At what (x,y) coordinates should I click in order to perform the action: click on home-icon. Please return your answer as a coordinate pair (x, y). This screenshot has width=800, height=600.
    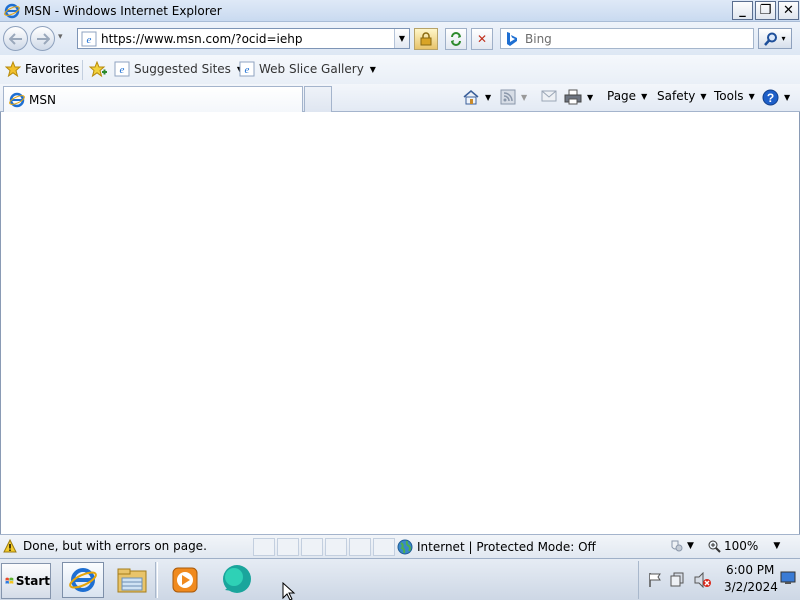
    Looking at the image, I should click on (471, 97).